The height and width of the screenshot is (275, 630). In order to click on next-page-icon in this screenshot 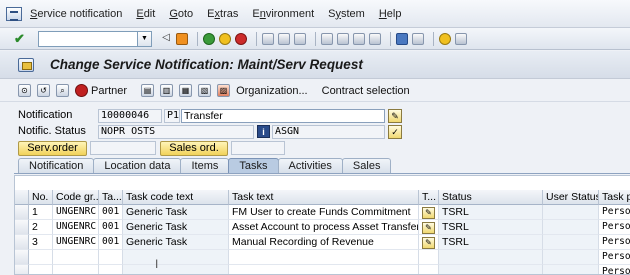, I will do `click(359, 38)`.